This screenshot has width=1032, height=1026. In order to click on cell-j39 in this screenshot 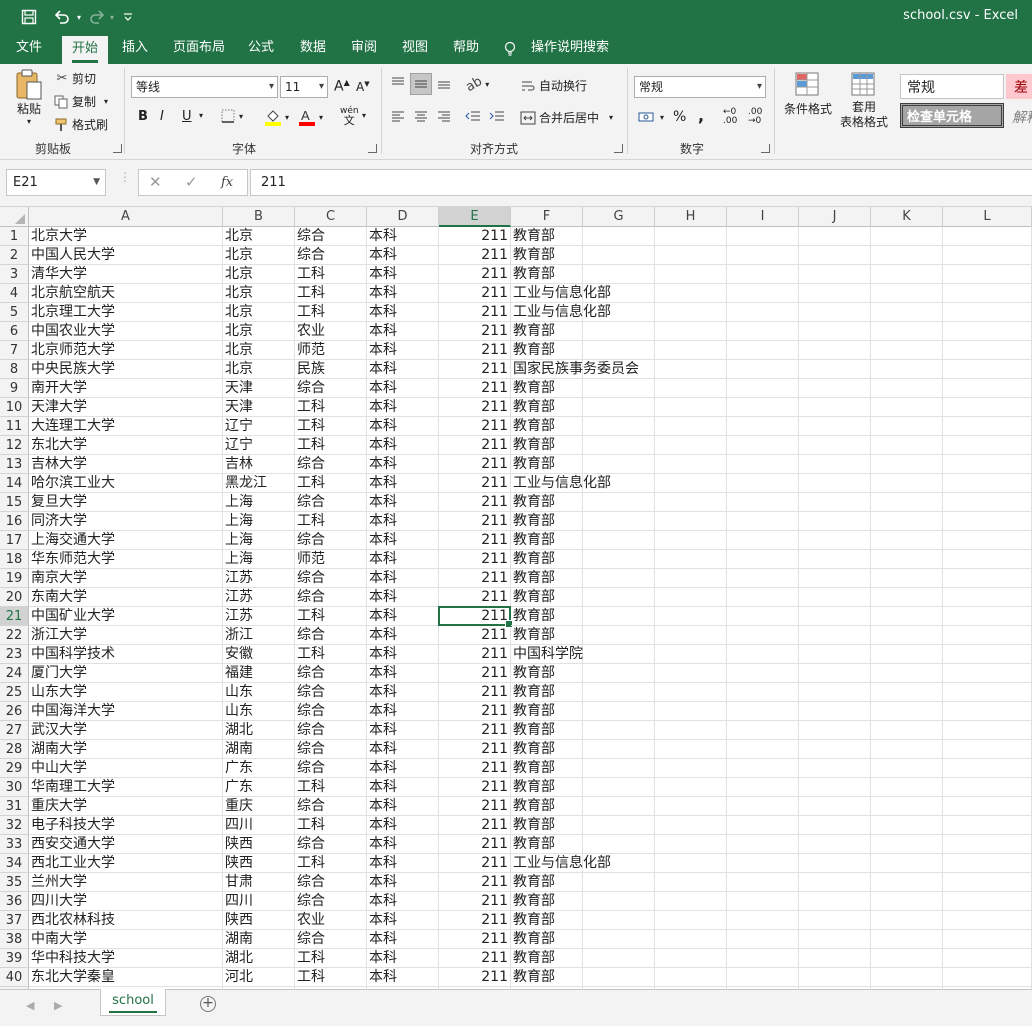, I will do `click(835, 958)`.